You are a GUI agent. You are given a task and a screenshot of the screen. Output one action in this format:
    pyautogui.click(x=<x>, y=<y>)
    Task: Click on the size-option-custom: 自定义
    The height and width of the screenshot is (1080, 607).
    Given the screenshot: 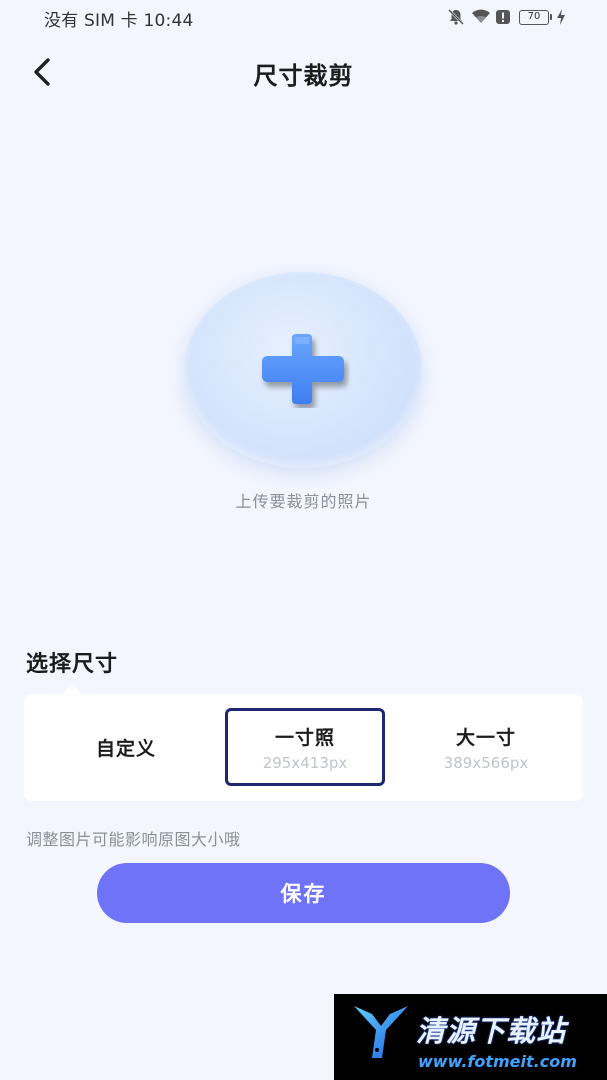 What is the action you would take?
    pyautogui.click(x=126, y=747)
    